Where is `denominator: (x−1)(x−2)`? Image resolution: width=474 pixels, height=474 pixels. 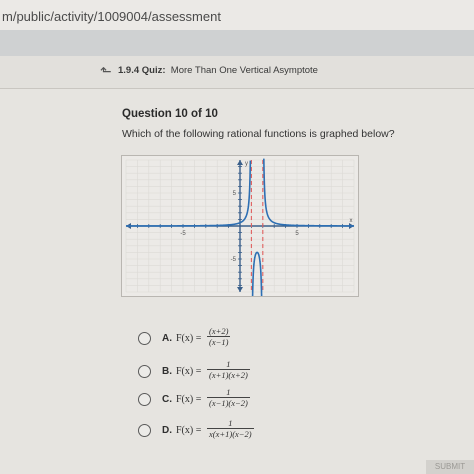
denominator: (x−1)(x−2) is located at coordinates (228, 402).